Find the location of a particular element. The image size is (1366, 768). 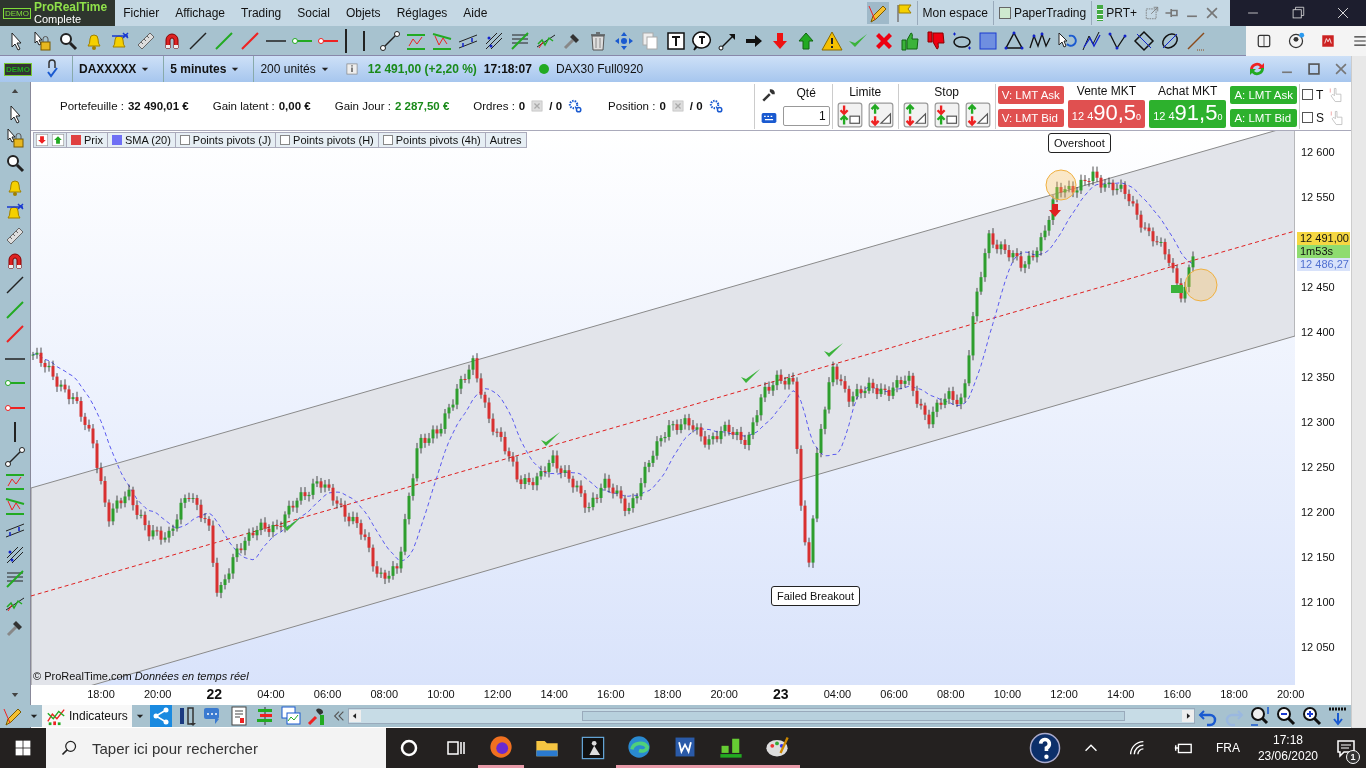

y-axis-label: 12 100 is located at coordinates (1318, 602).